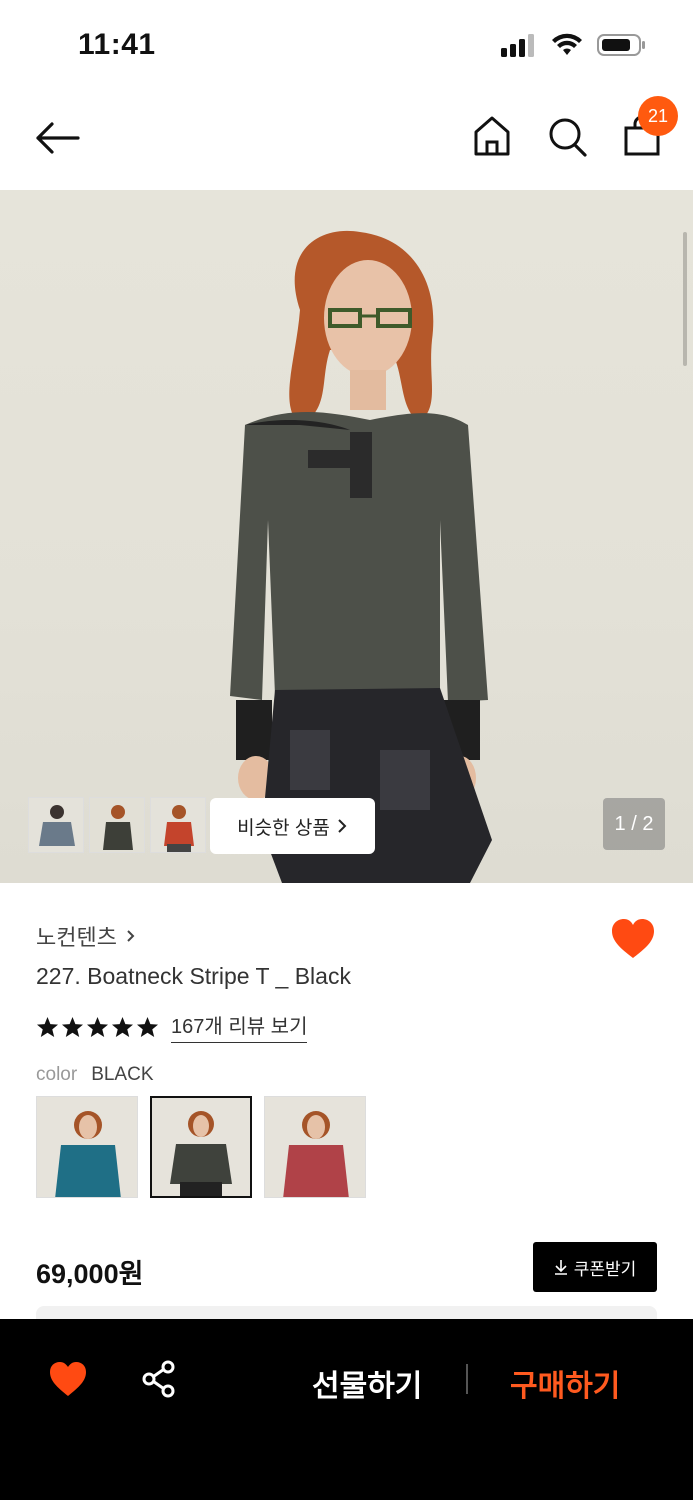 The width and height of the screenshot is (693, 1500). I want to click on color-swatches, so click(201, 1147).